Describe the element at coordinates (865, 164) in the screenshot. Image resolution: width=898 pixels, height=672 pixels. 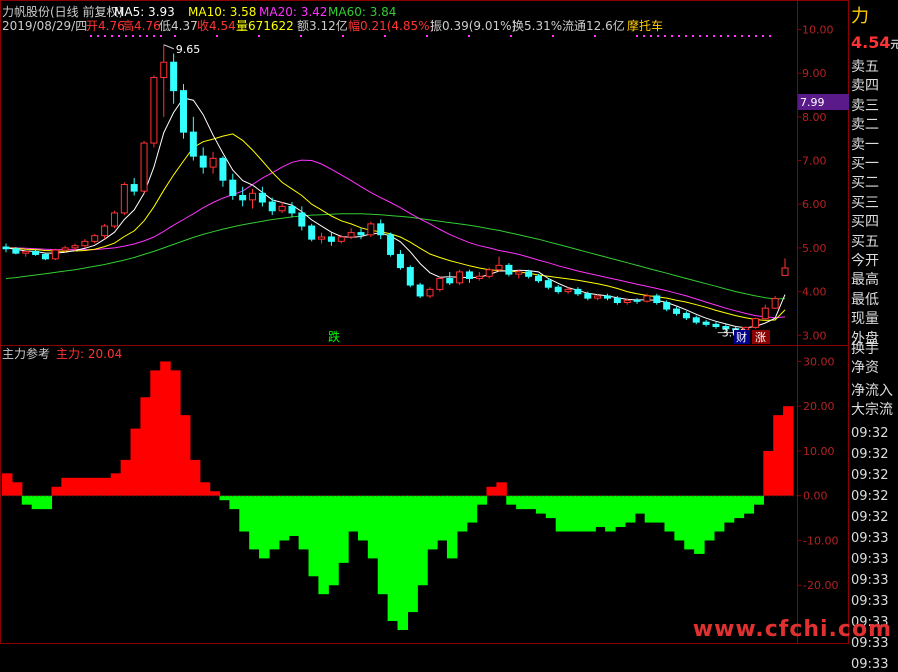
I see `quote-row-label: 买一` at that location.